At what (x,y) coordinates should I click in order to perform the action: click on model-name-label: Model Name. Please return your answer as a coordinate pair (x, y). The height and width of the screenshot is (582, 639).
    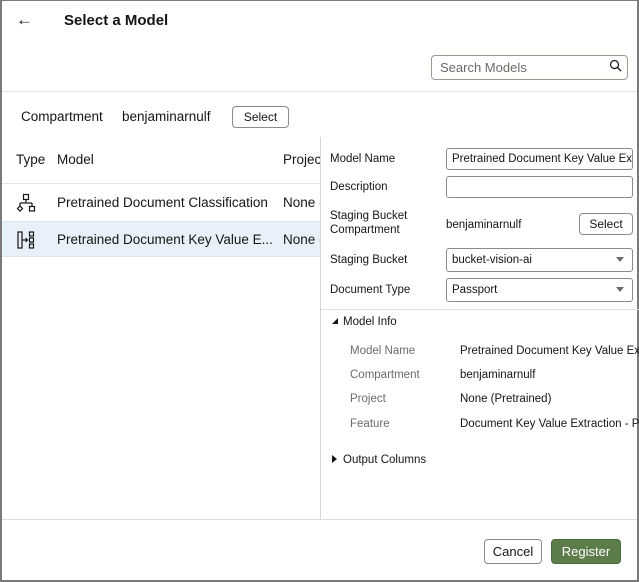
    Looking at the image, I should click on (363, 159).